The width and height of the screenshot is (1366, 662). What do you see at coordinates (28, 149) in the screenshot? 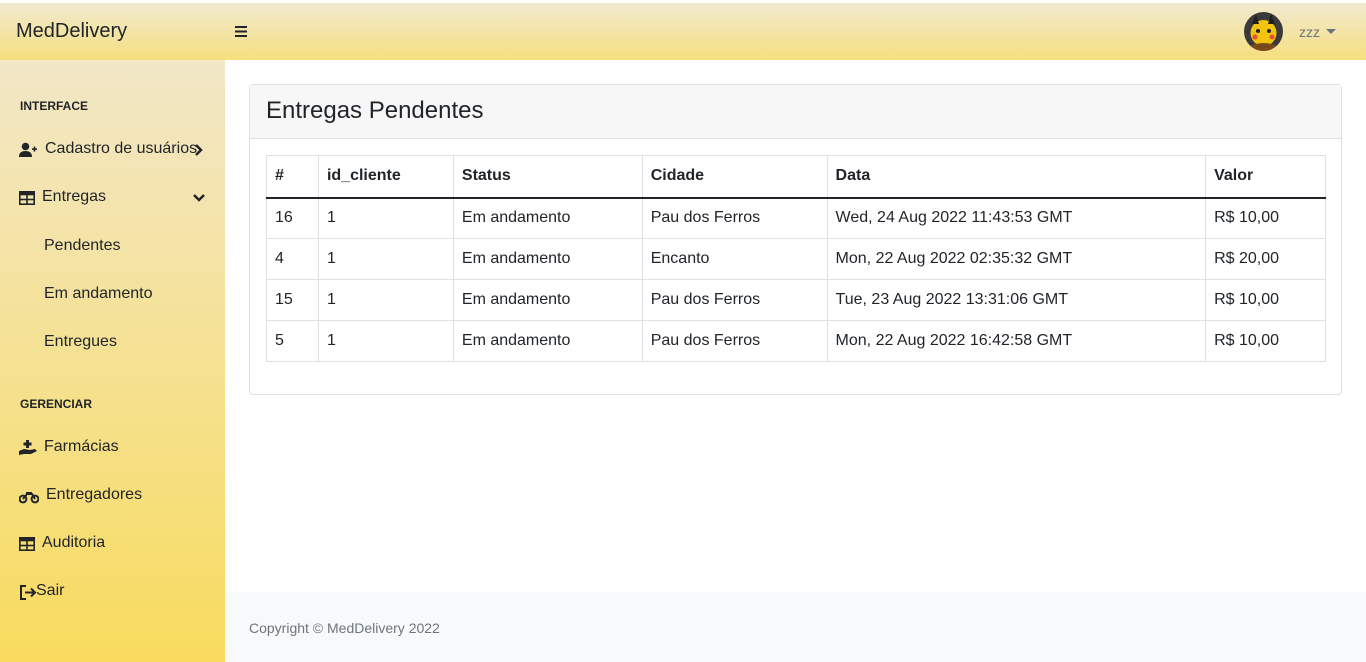
I see `user-plus-icon` at bounding box center [28, 149].